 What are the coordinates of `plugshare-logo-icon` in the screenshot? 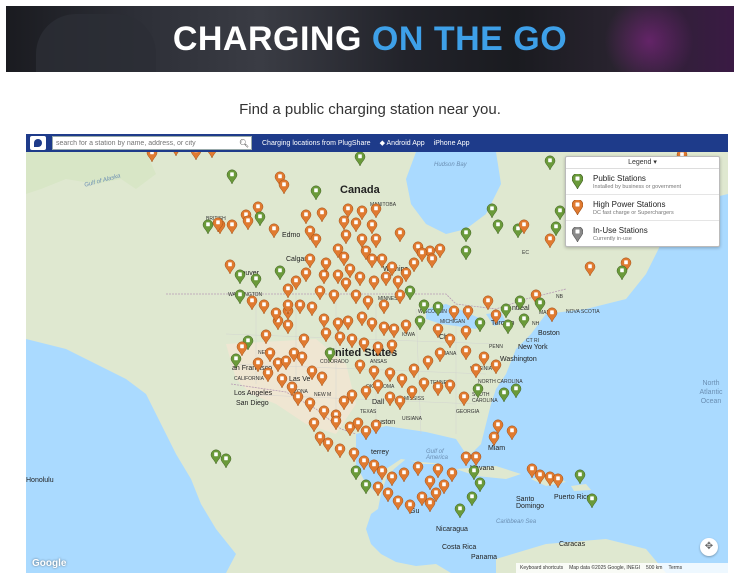 It's located at (38, 143).